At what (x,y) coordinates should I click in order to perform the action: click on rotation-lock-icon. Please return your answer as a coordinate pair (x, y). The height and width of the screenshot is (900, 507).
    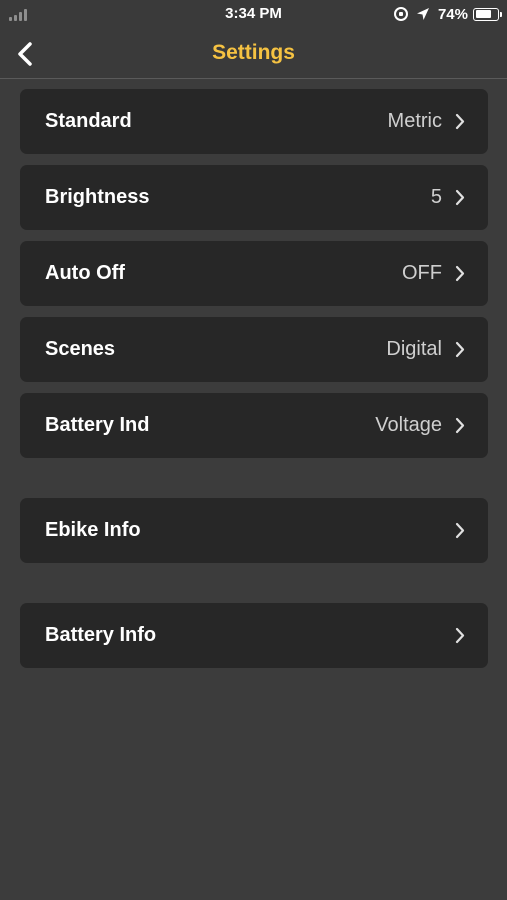
    Looking at the image, I should click on (400, 14).